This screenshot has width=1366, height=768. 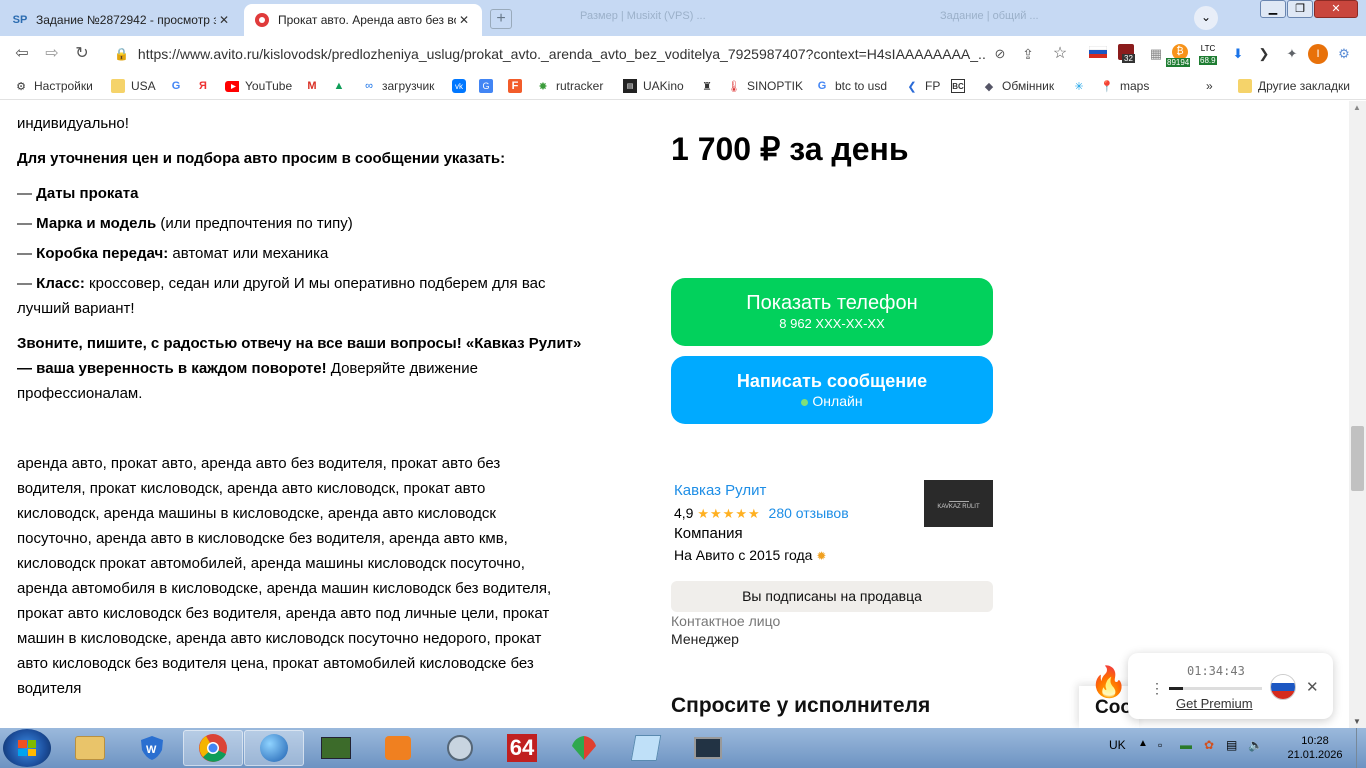 What do you see at coordinates (1060, 54) in the screenshot?
I see `bookmark-star-icon: ☆` at bounding box center [1060, 54].